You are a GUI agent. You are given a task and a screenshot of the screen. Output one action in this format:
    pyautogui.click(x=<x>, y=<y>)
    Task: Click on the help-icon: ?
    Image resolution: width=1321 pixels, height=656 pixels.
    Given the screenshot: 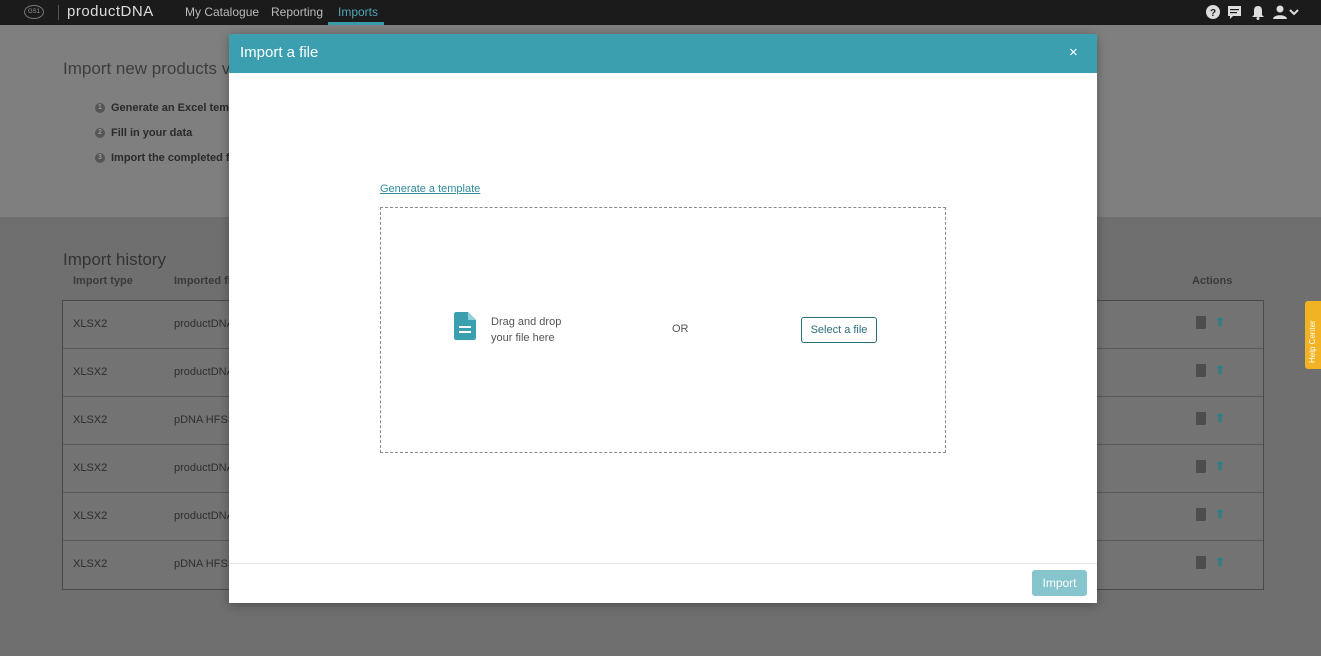 What is the action you would take?
    pyautogui.click(x=1213, y=12)
    